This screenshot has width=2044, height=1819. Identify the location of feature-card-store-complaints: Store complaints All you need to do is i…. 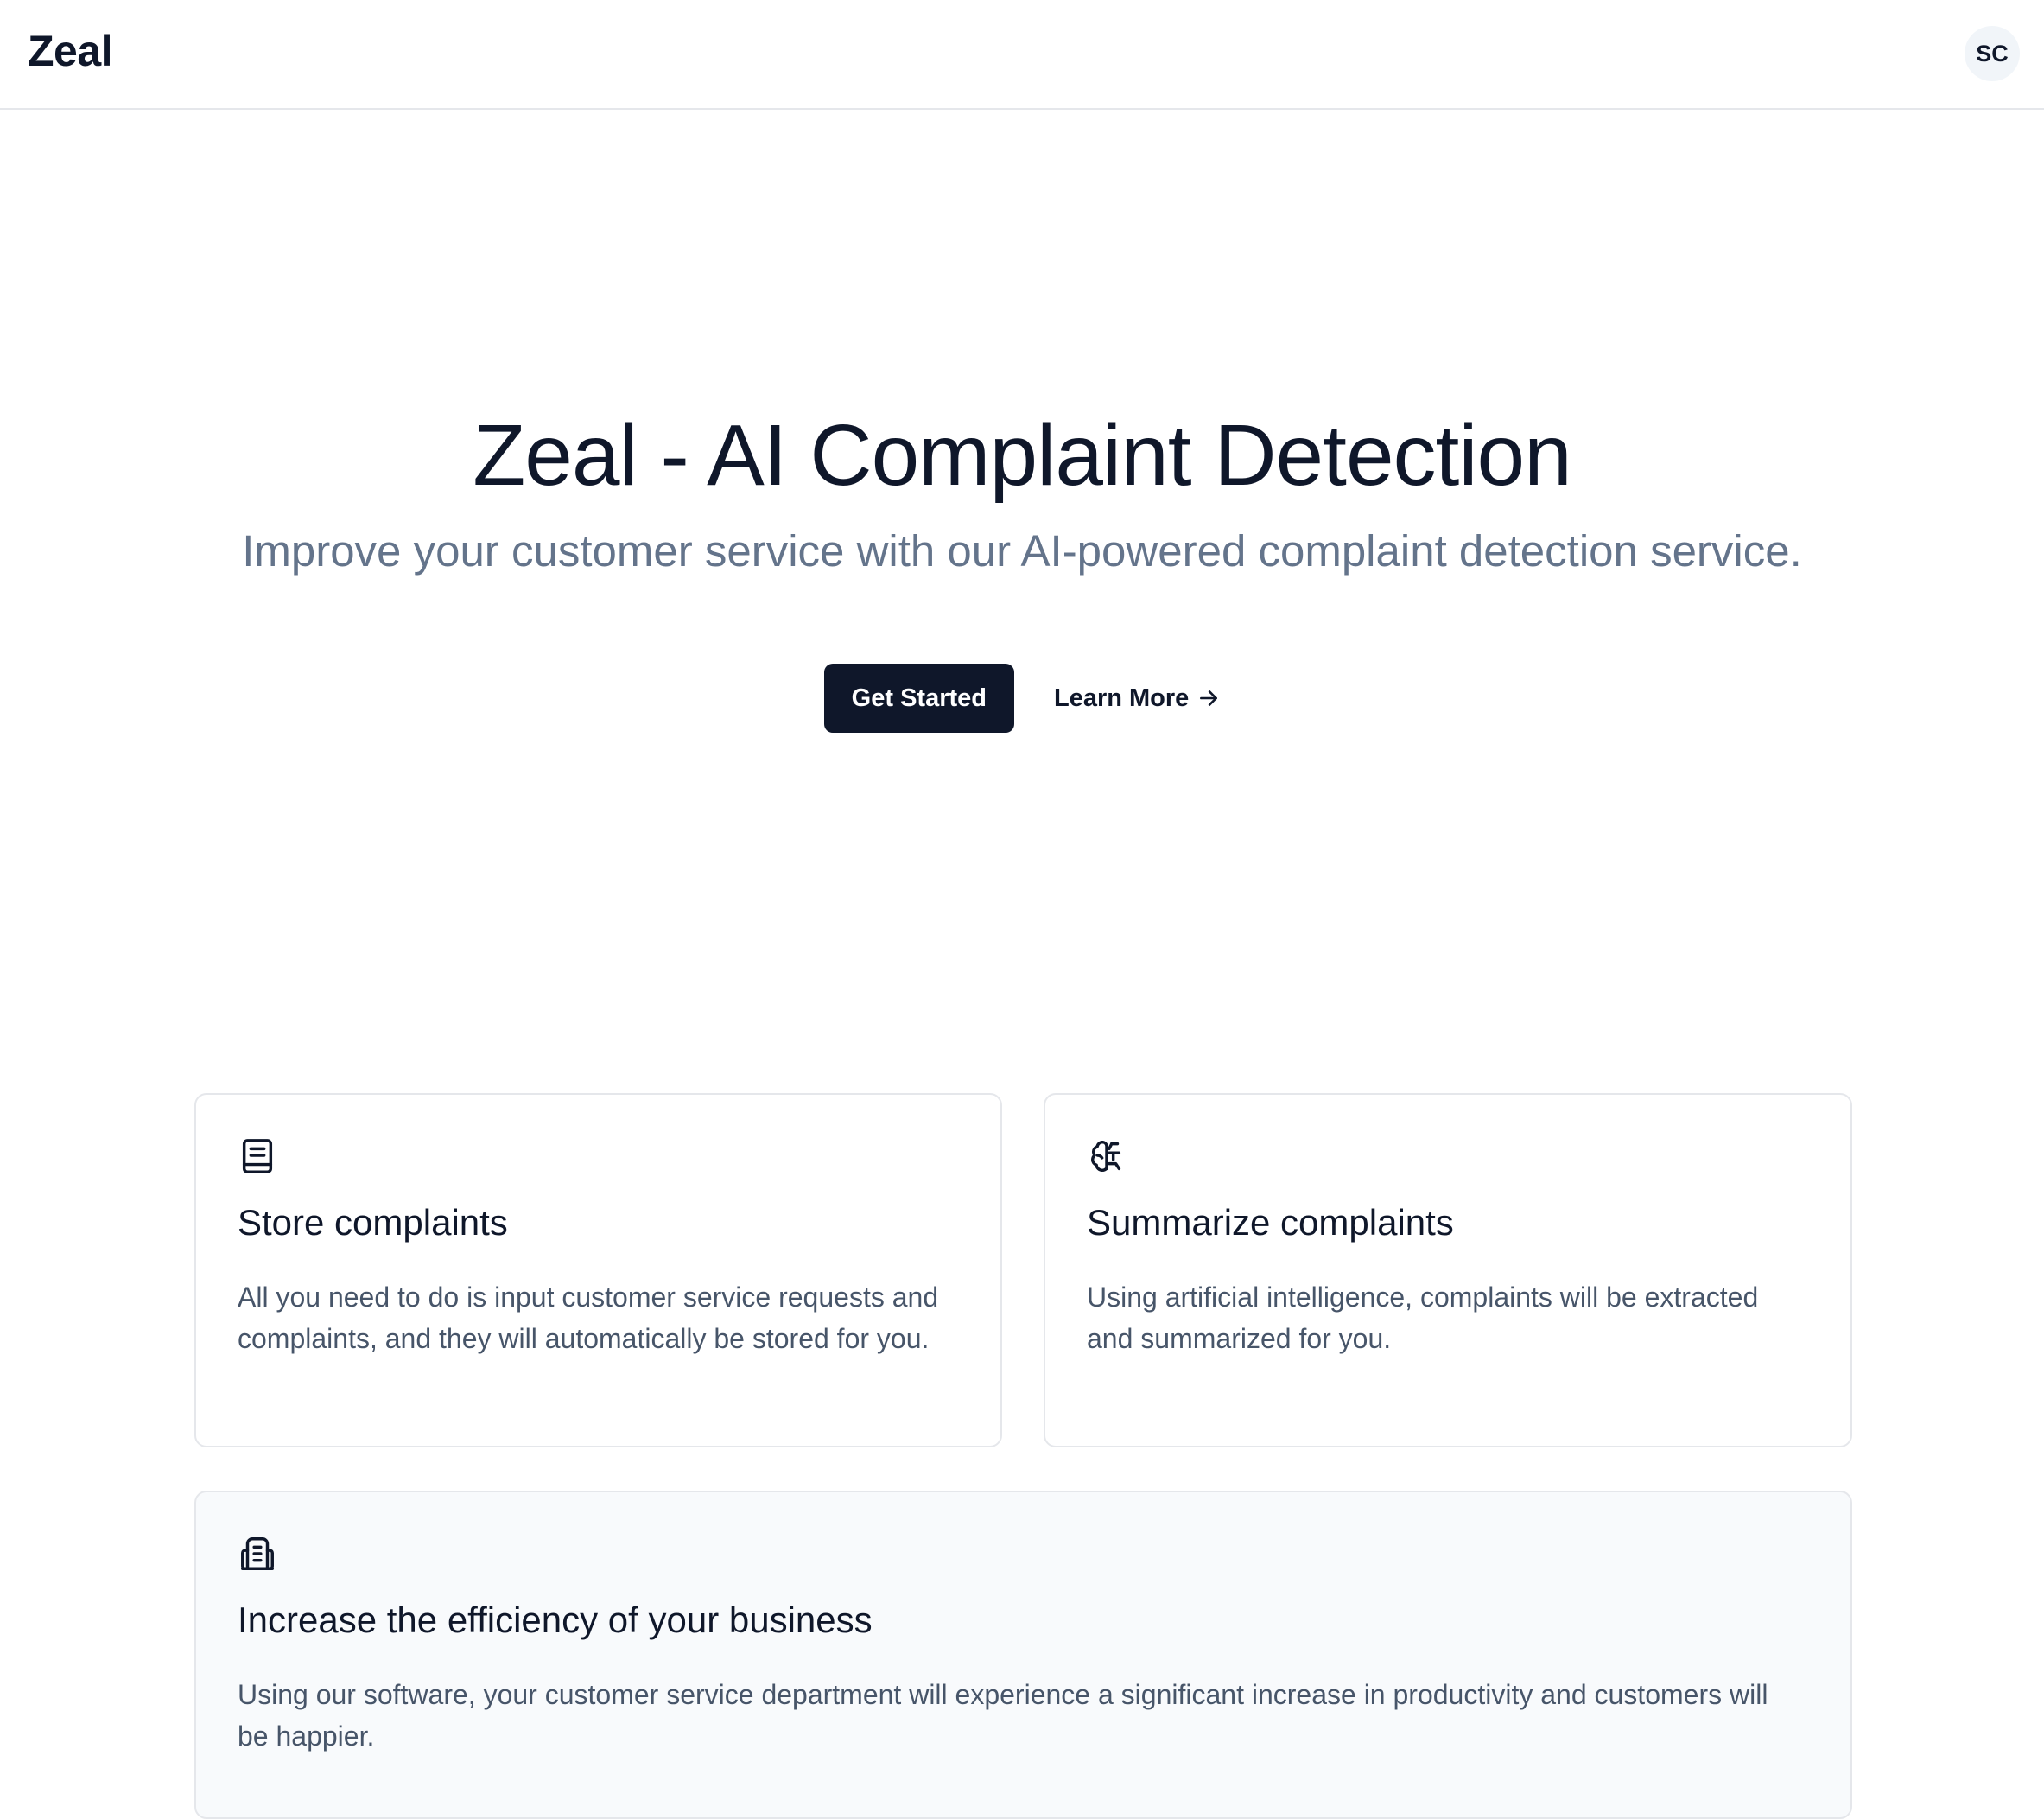
(598, 1270).